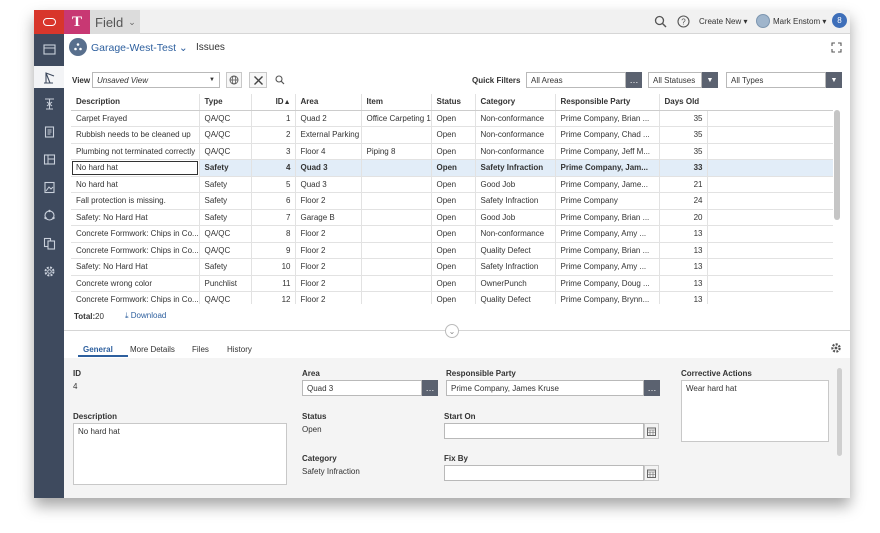 The height and width of the screenshot is (533, 880). What do you see at coordinates (544, 431) in the screenshot?
I see `start-on-input` at bounding box center [544, 431].